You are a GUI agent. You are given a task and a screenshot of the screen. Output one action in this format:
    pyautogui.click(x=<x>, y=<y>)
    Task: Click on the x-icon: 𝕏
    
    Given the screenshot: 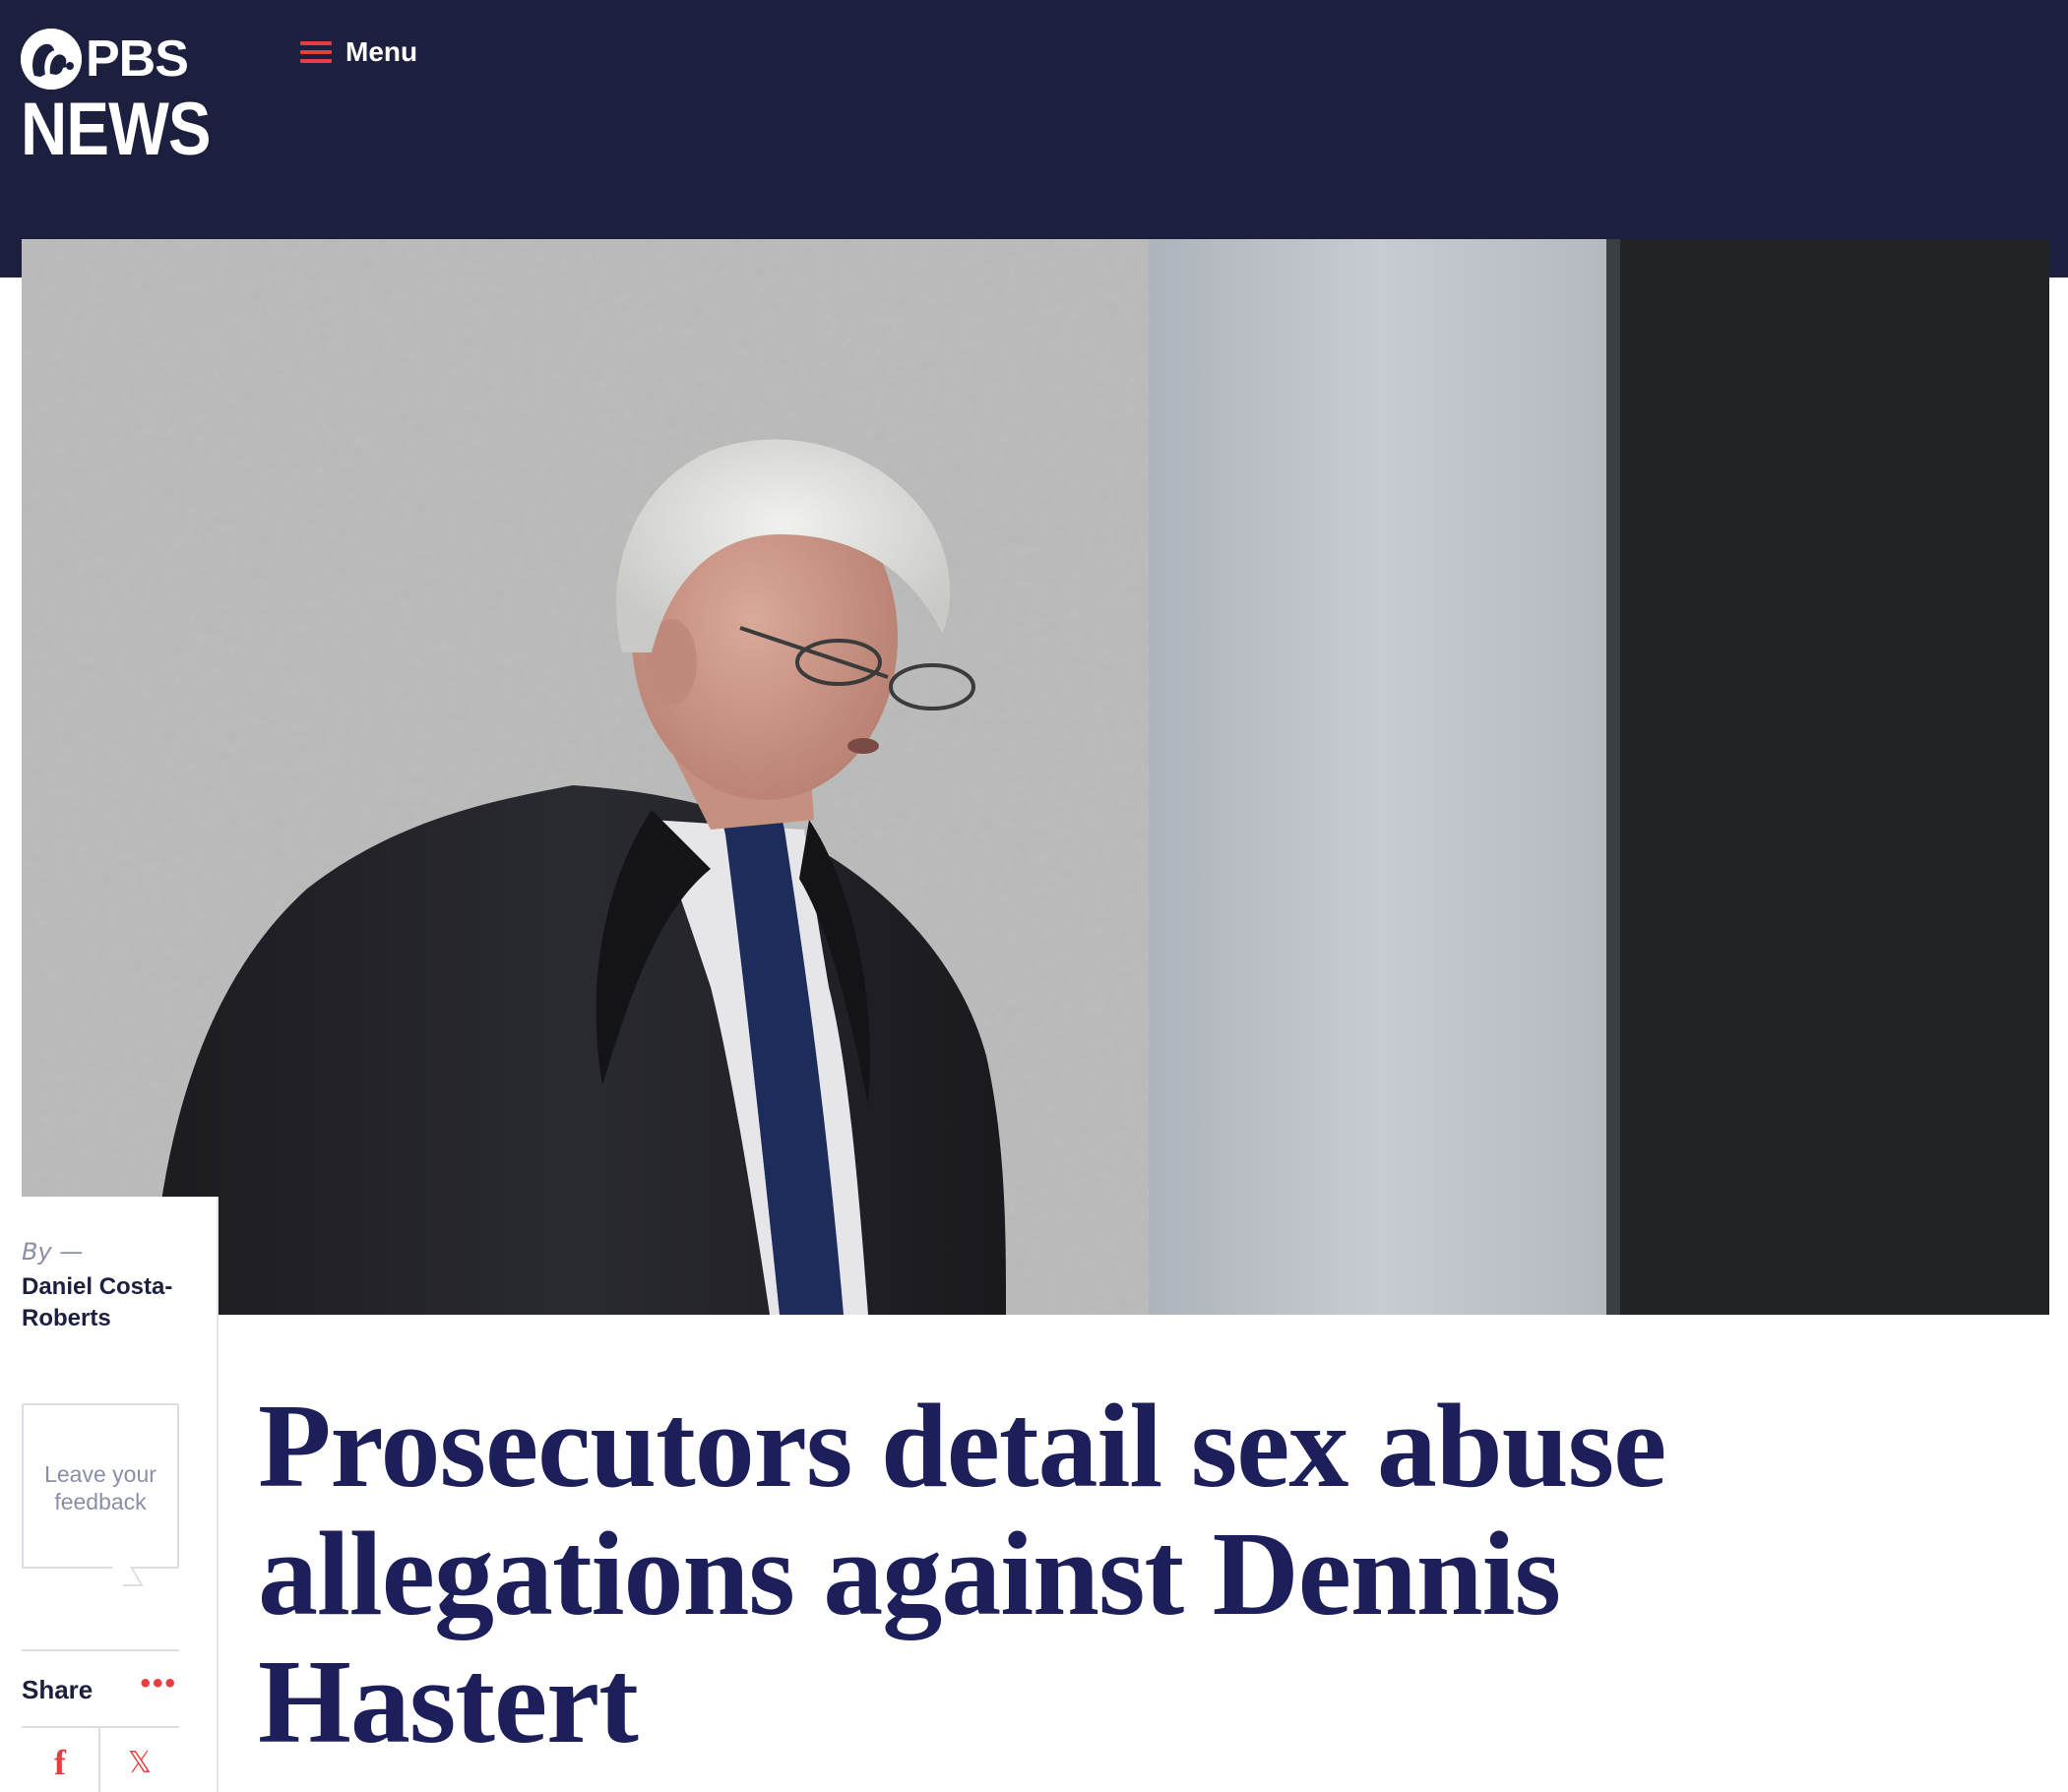 What is the action you would take?
    pyautogui.click(x=140, y=1763)
    